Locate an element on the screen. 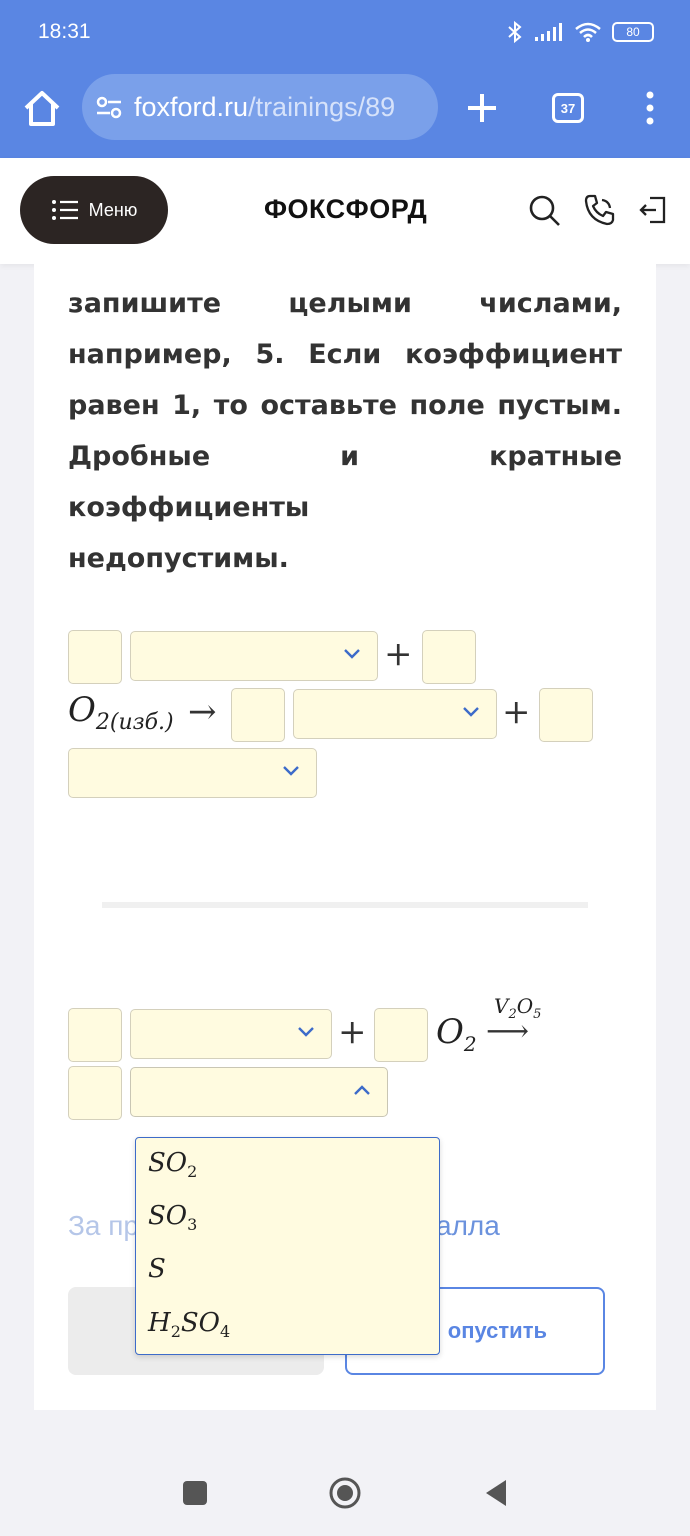 The width and height of the screenshot is (690, 1536). site-header: Меню ФОКСФОРД is located at coordinates (345, 211).